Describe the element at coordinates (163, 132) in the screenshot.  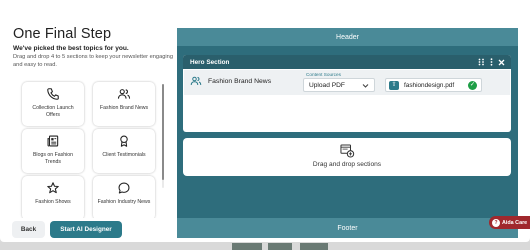
I see `topic-scrollbar-thumb` at that location.